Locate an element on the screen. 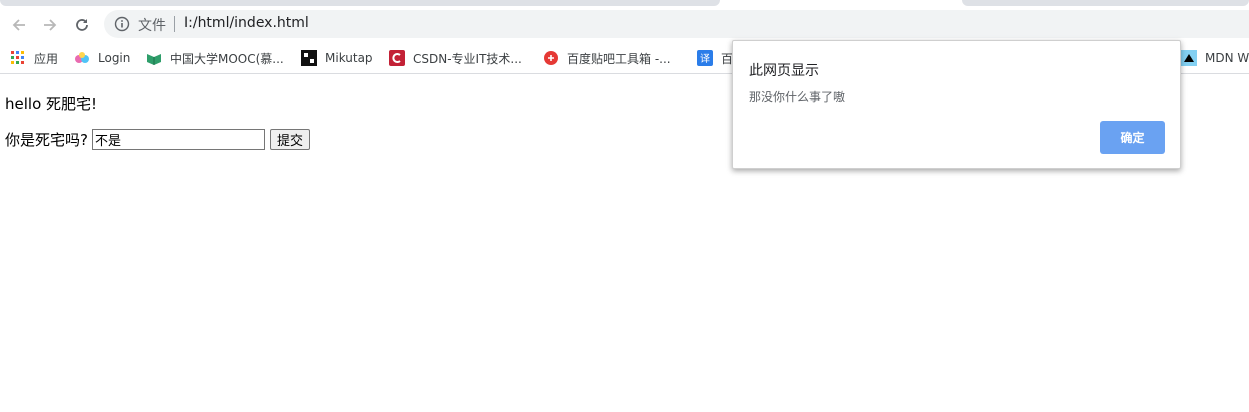 Image resolution: width=1249 pixels, height=412 pixels. csdn-icon is located at coordinates (397, 58).